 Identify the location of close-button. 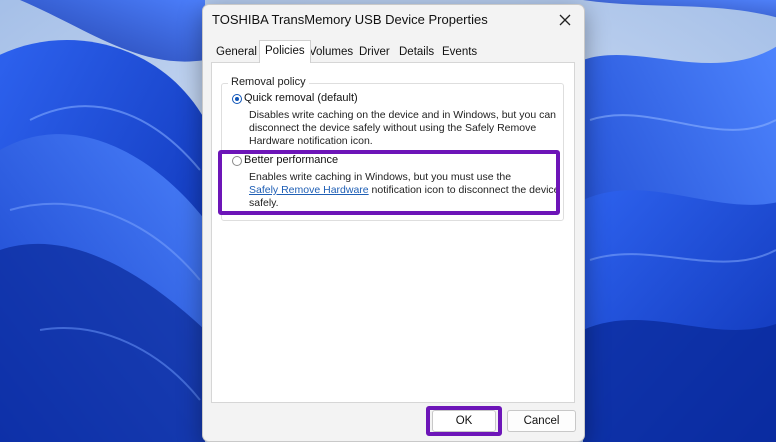
(565, 20).